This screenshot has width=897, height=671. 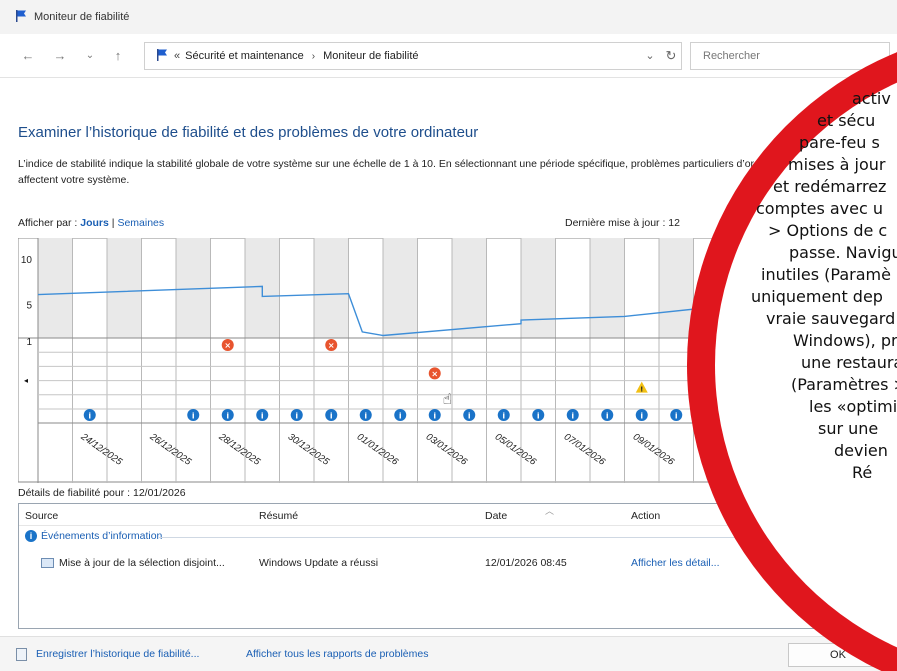 What do you see at coordinates (641, 390) in the screenshot?
I see `warning-event-mark: !` at bounding box center [641, 390].